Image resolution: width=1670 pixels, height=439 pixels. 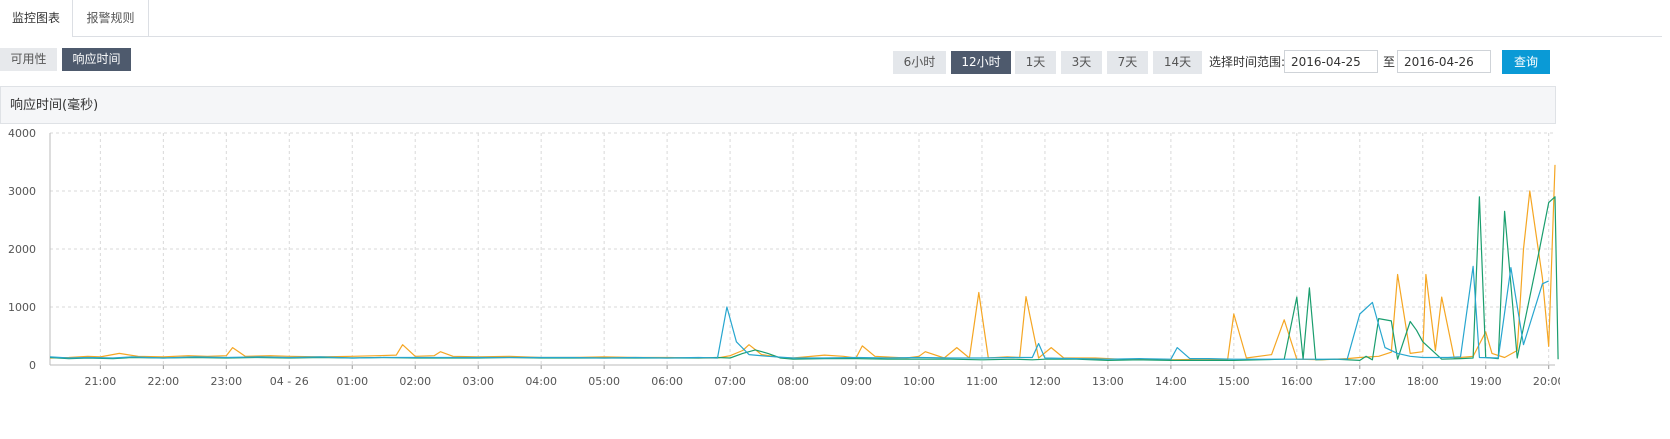 I want to click on x-tick-label: 06:00, so click(x=667, y=381).